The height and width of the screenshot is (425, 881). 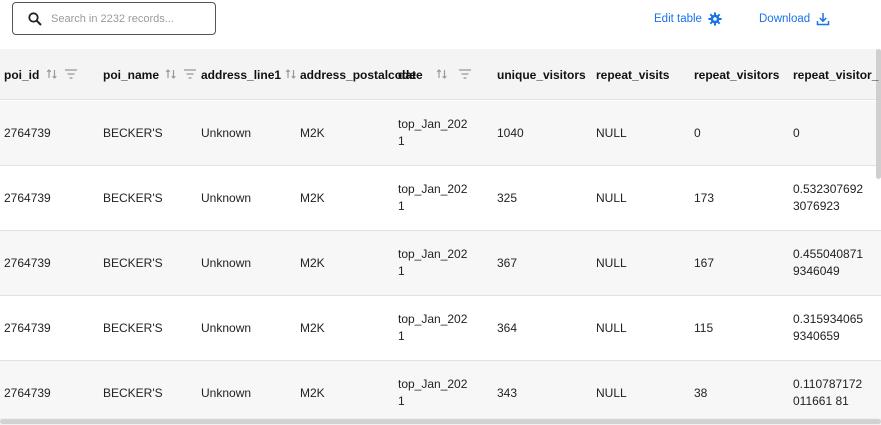 I want to click on column-header-label: date, so click(x=410, y=74).